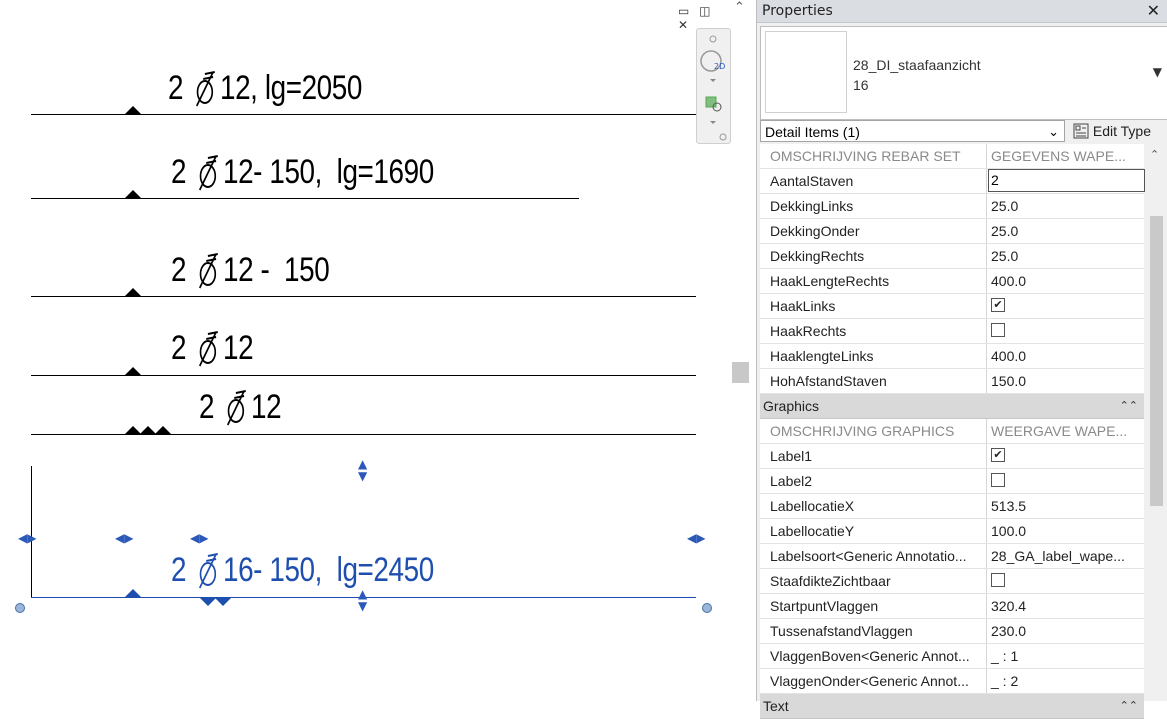  What do you see at coordinates (962, 11) in the screenshot?
I see `properties-title-bar: Properties ✕` at bounding box center [962, 11].